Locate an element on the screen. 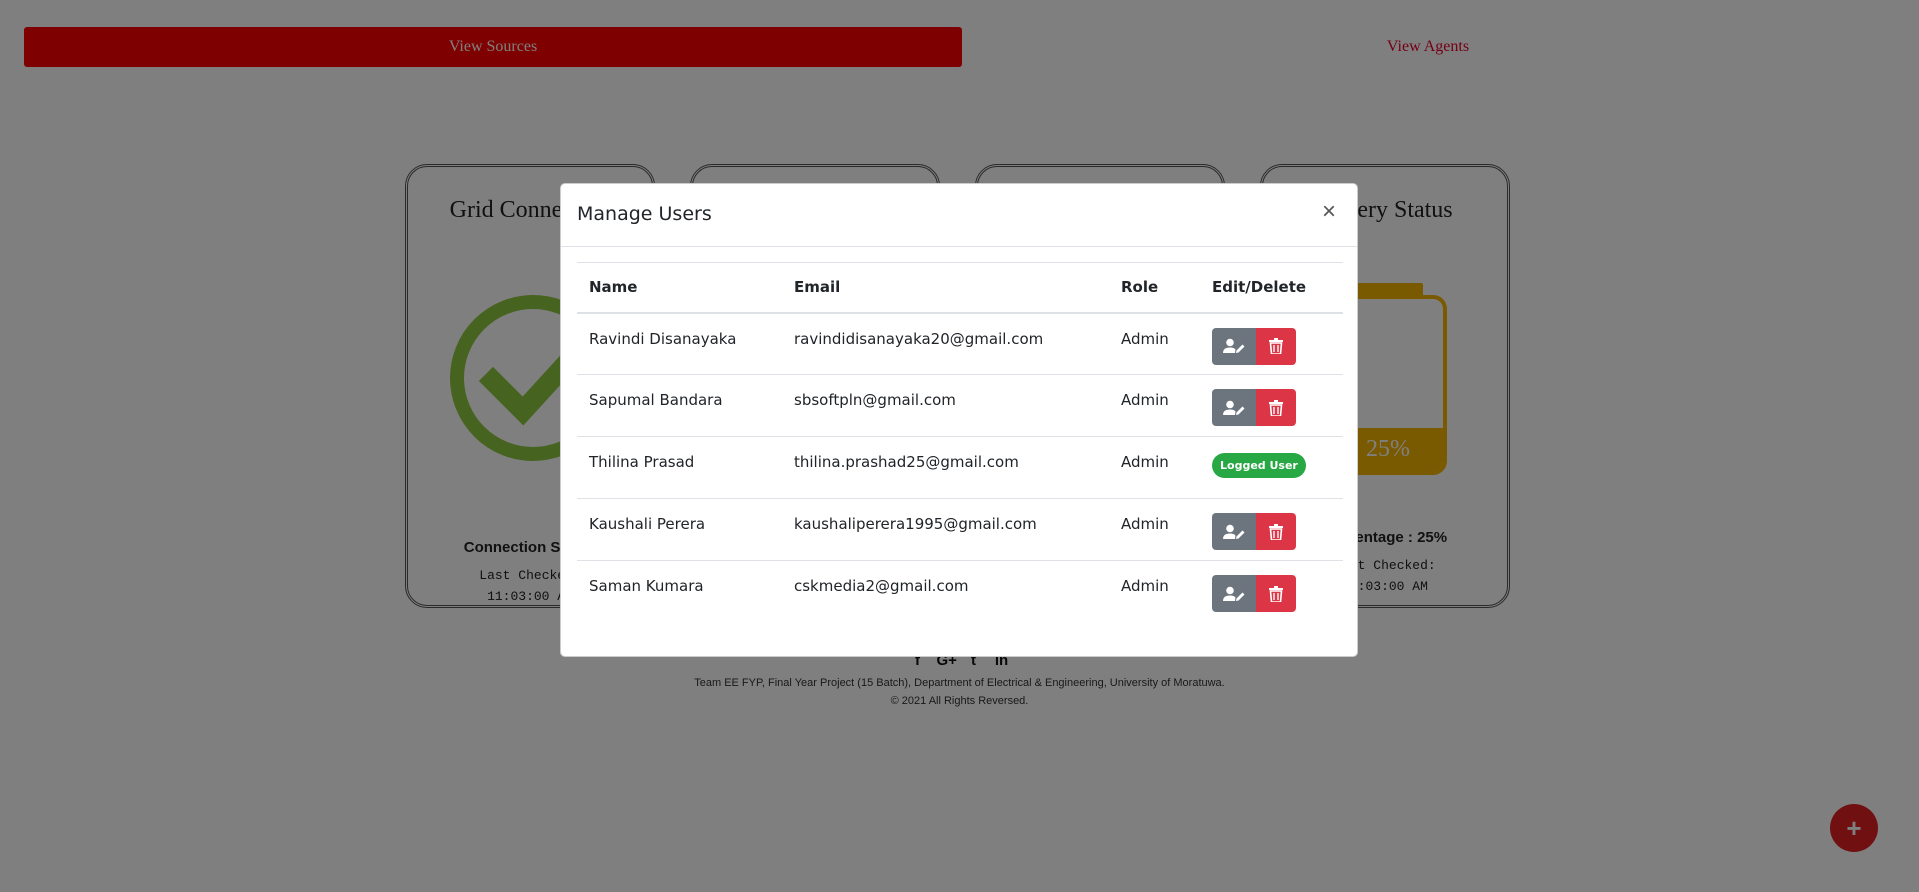 The image size is (1919, 892). table-header-row: Name Email Role Edit/Delete is located at coordinates (960, 287).